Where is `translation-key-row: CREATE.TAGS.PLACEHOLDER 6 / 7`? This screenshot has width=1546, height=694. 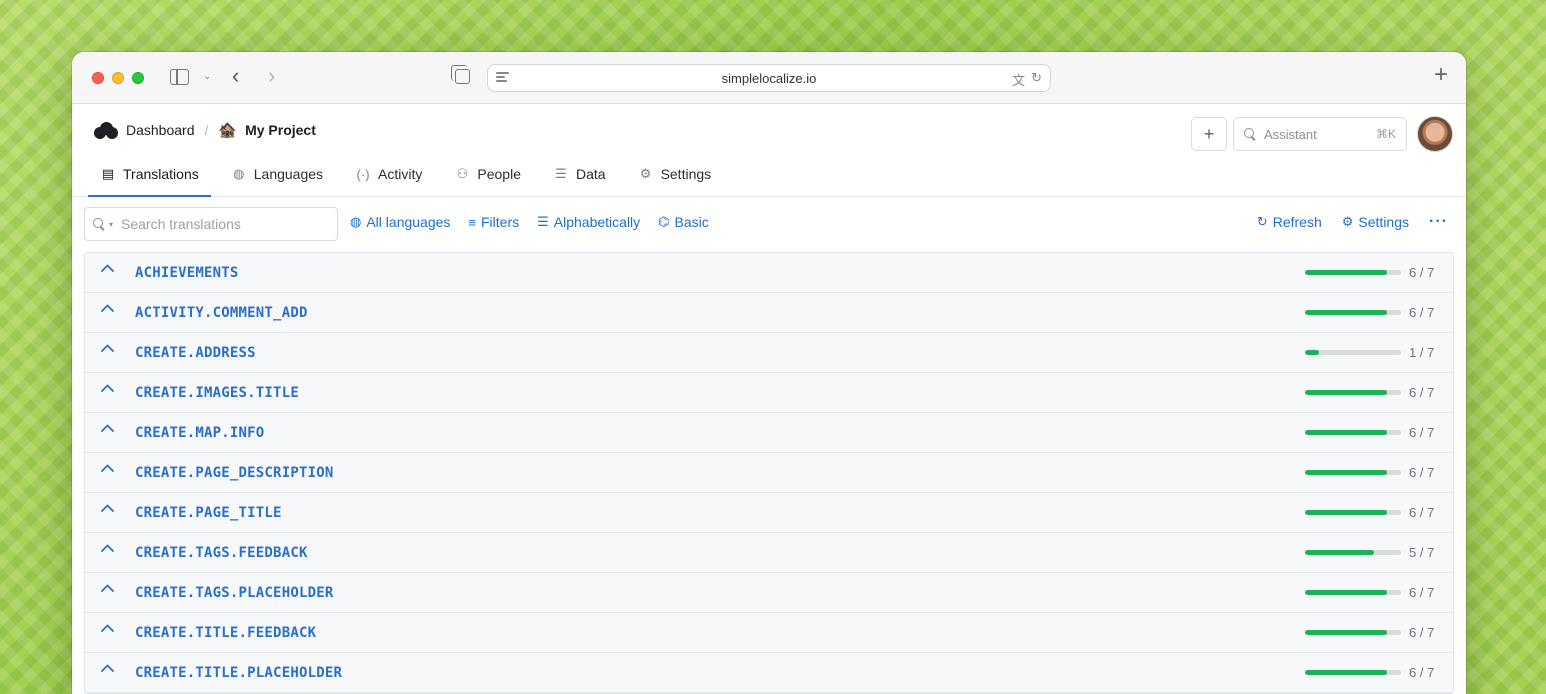
translation-key-row: CREATE.TAGS.PLACEHOLDER 6 / 7 is located at coordinates (769, 593).